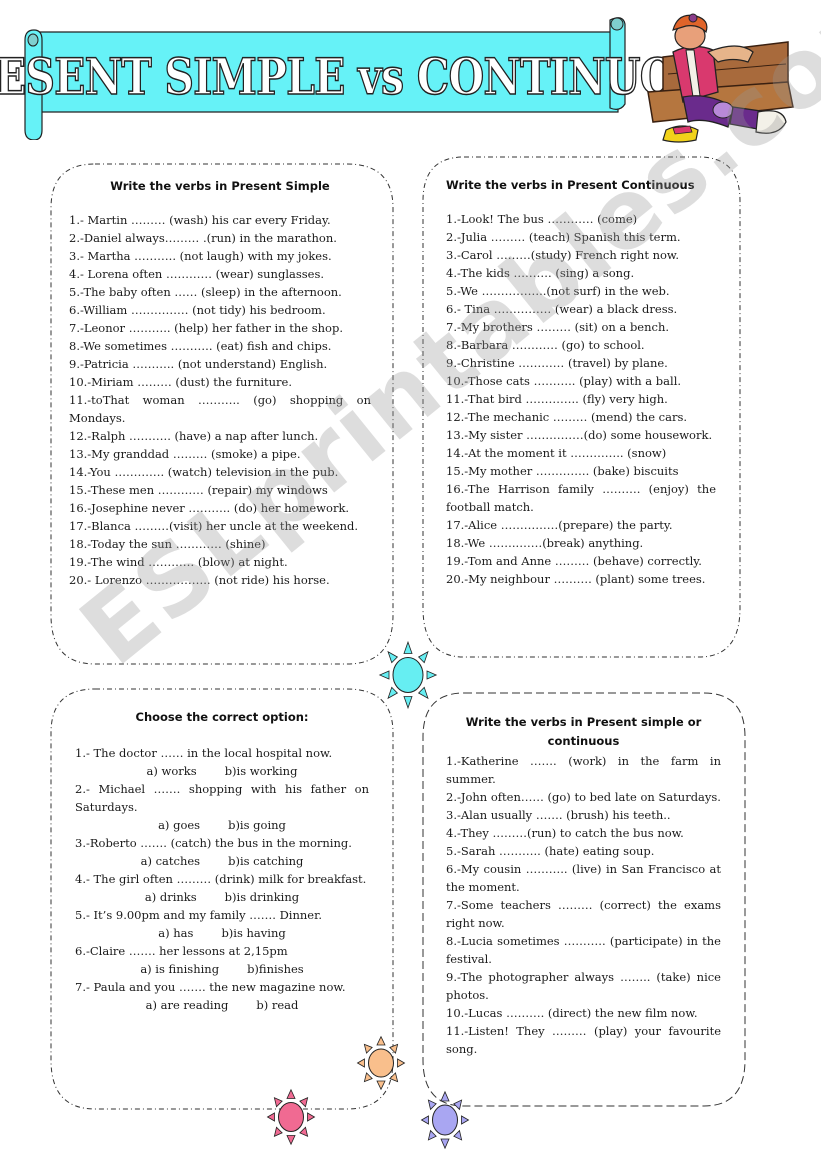  I want to click on exercise-item: 4.- Lorena often ………… (wear) sunglasses., so click(197, 274).